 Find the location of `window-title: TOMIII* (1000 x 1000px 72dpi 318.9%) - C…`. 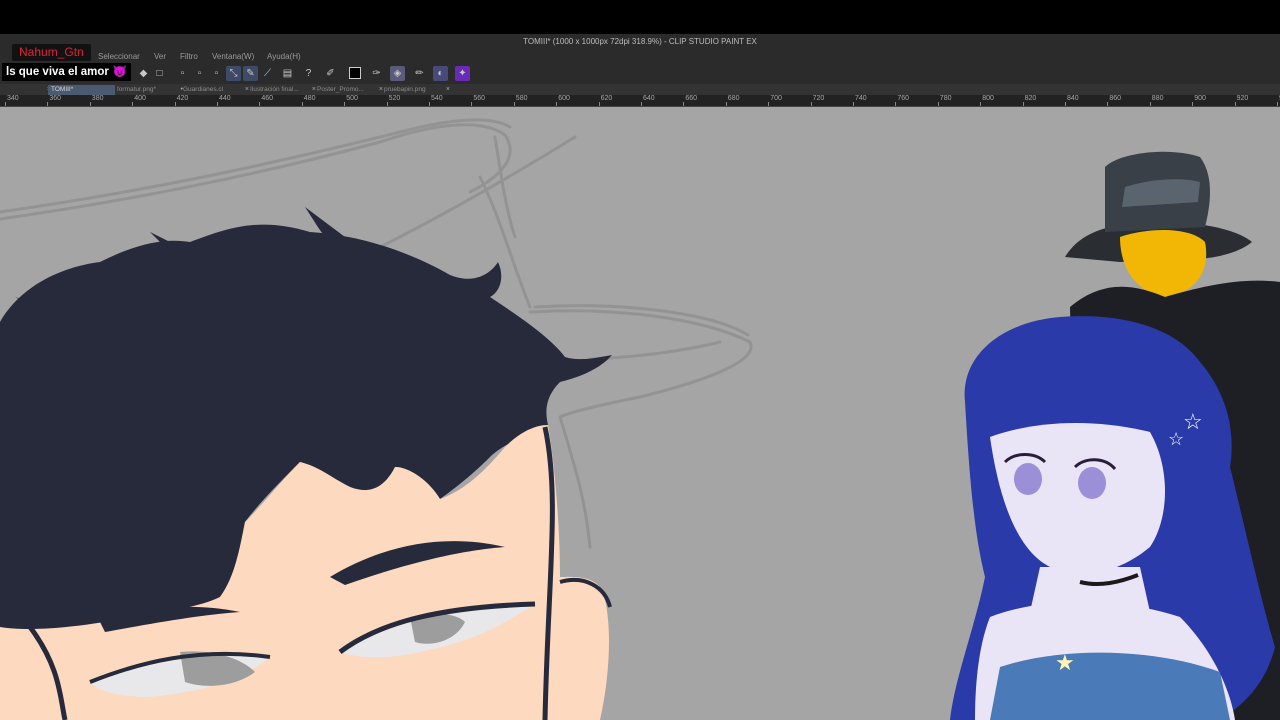

window-title: TOMIII* (1000 x 1000px 72dpi 318.9%) - C… is located at coordinates (640, 42).